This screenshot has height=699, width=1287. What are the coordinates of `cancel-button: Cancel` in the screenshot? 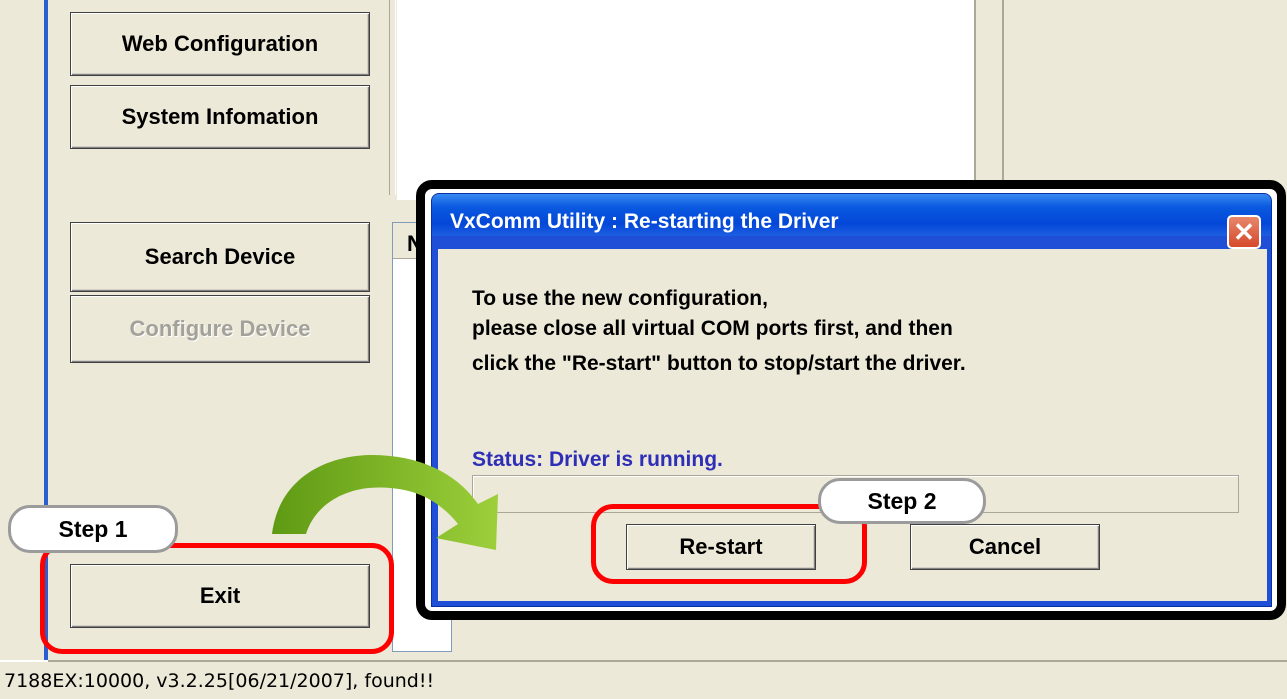 It's located at (1005, 547).